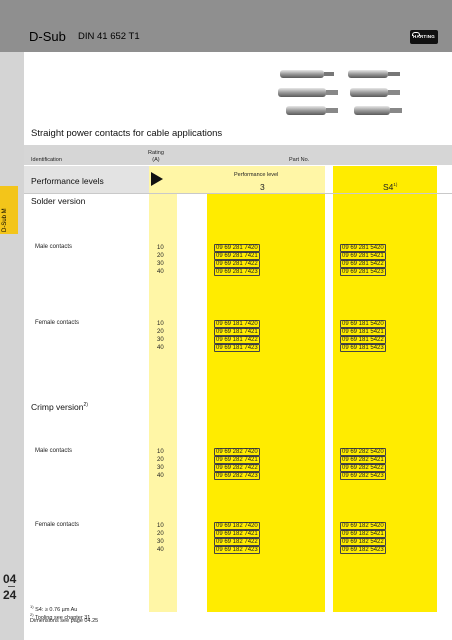 Image resolution: width=452 pixels, height=640 pixels. Describe the element at coordinates (237, 263) in the screenshot. I see `part-number: 09 69 281 7422` at that location.